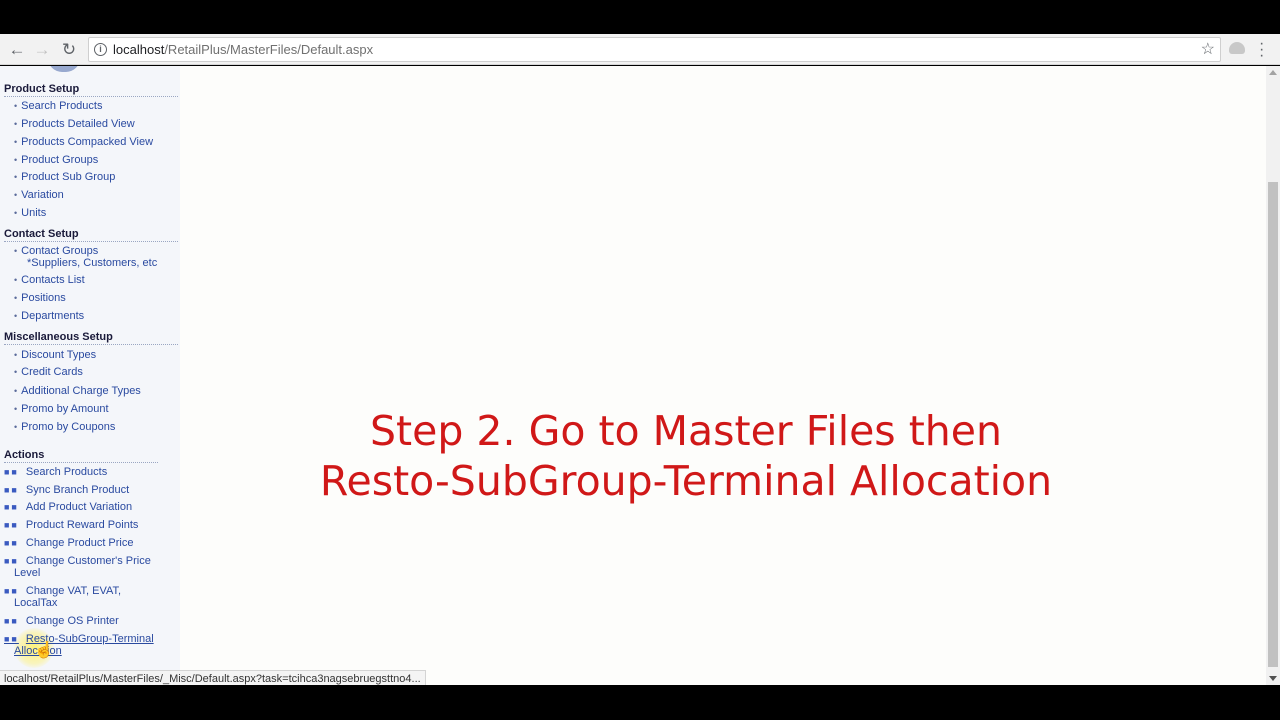 This screenshot has height=720, width=1280. Describe the element at coordinates (86, 597) in the screenshot. I see `action-link-change-vat-evat-localtax: ■■ Change VAT, EVAT, LocalTax` at that location.